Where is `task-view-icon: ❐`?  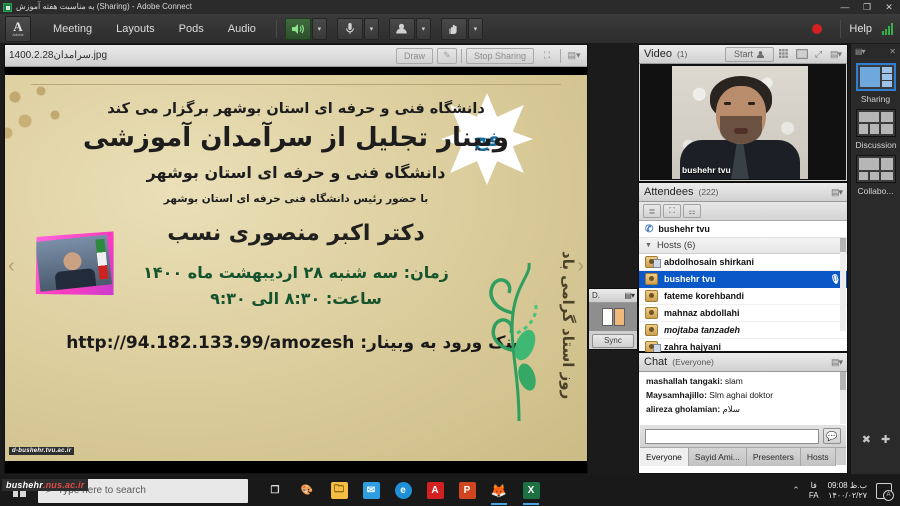
task-view-icon: ❐ is located at coordinates (275, 490).